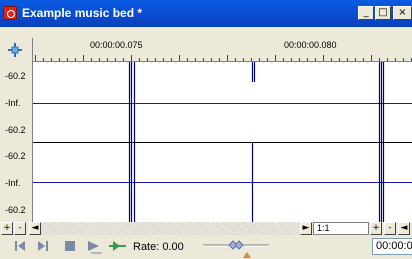  Describe the element at coordinates (95, 247) in the screenshot. I see `play-icon` at that location.